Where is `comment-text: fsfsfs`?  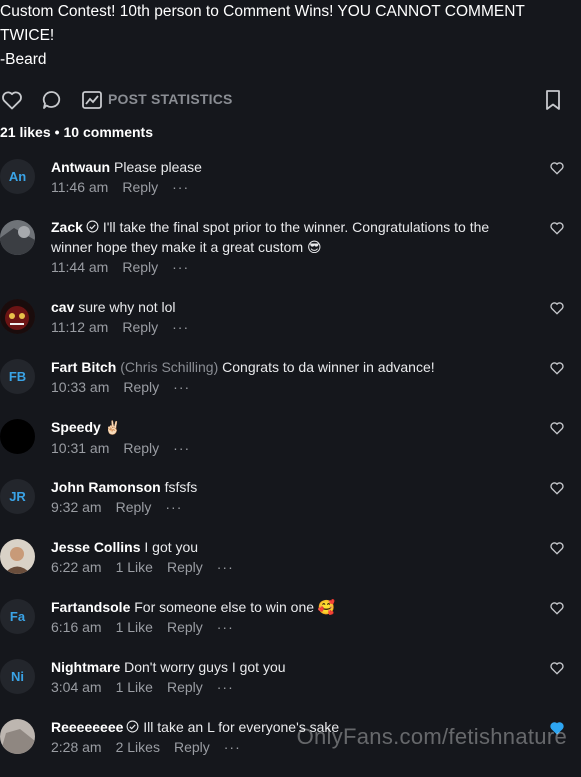 comment-text: fsfsfs is located at coordinates (181, 487).